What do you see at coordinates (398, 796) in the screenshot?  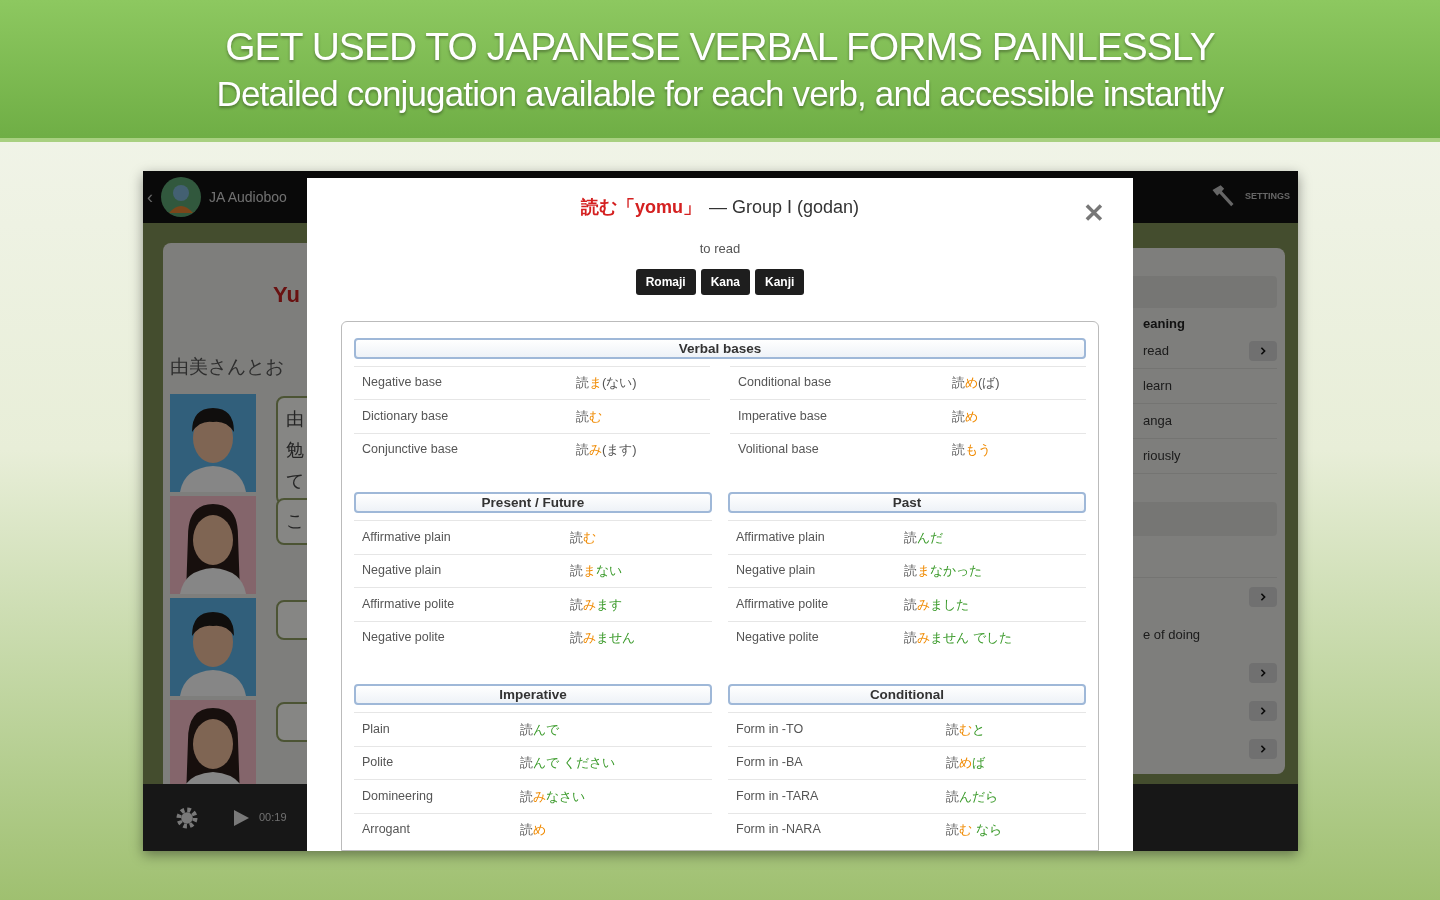 I see `form-label: Domineering` at bounding box center [398, 796].